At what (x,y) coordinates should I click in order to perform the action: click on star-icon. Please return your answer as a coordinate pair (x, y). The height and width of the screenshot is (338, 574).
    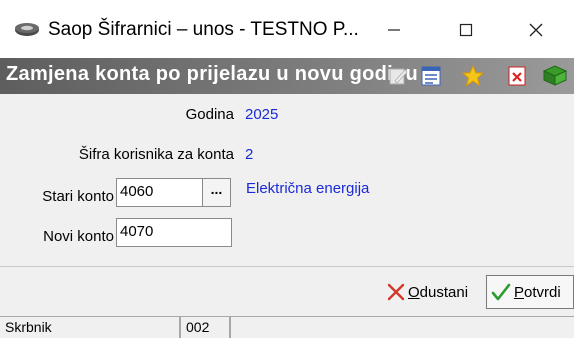
    Looking at the image, I should click on (473, 75).